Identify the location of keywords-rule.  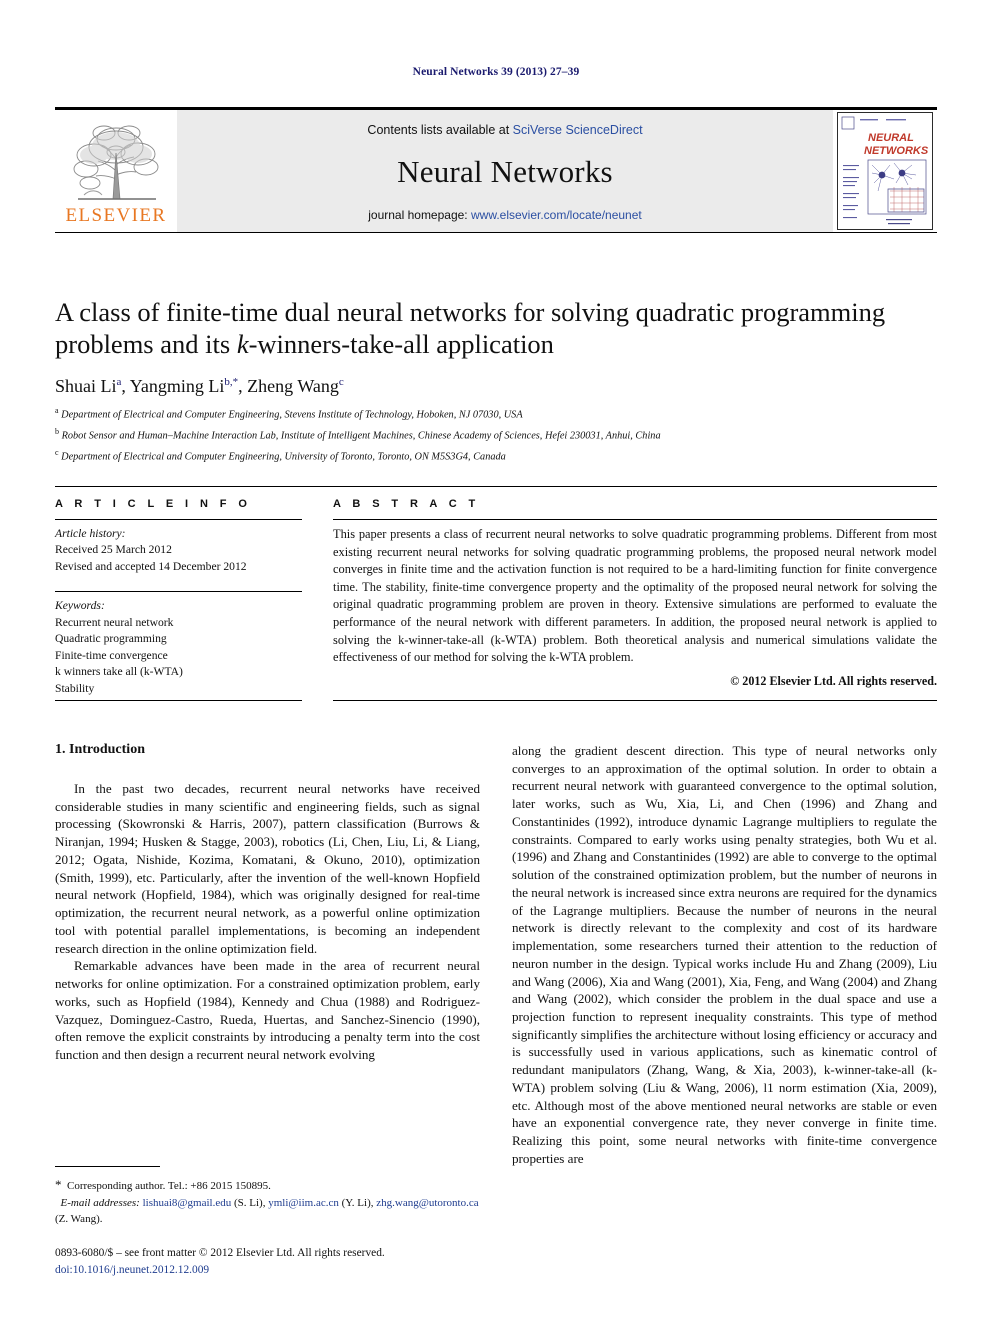
(178, 592).